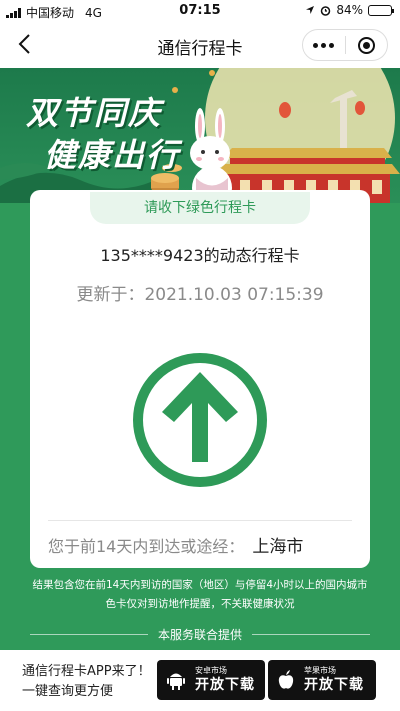 The height and width of the screenshot is (711, 400). I want to click on provider-label: 本服务联合提供, so click(200, 635).